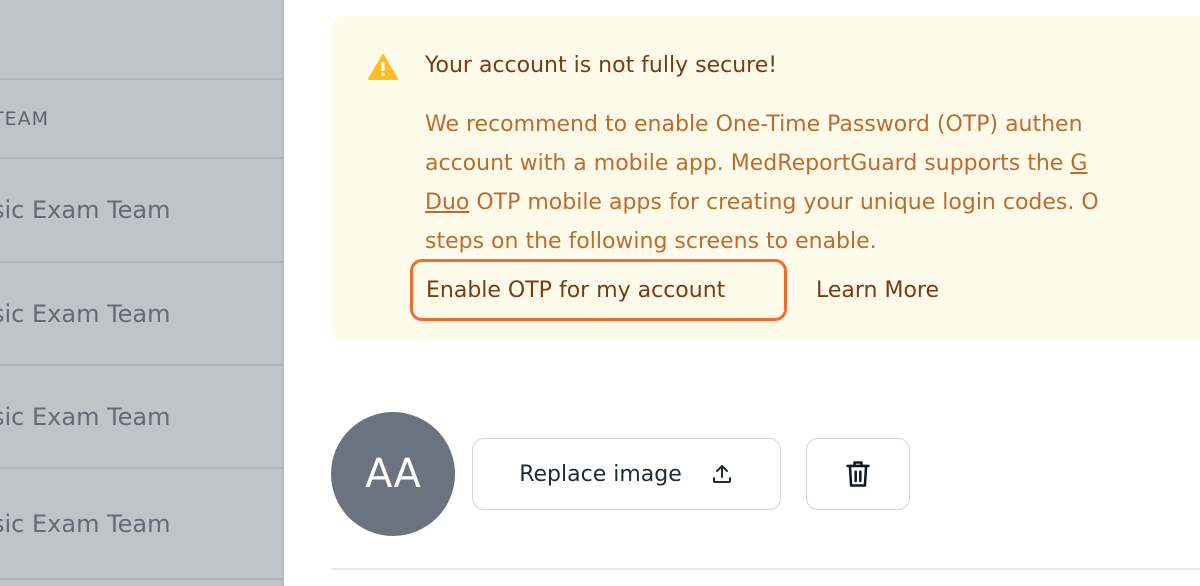  What do you see at coordinates (141, 582) in the screenshot?
I see `table-row-divider` at bounding box center [141, 582].